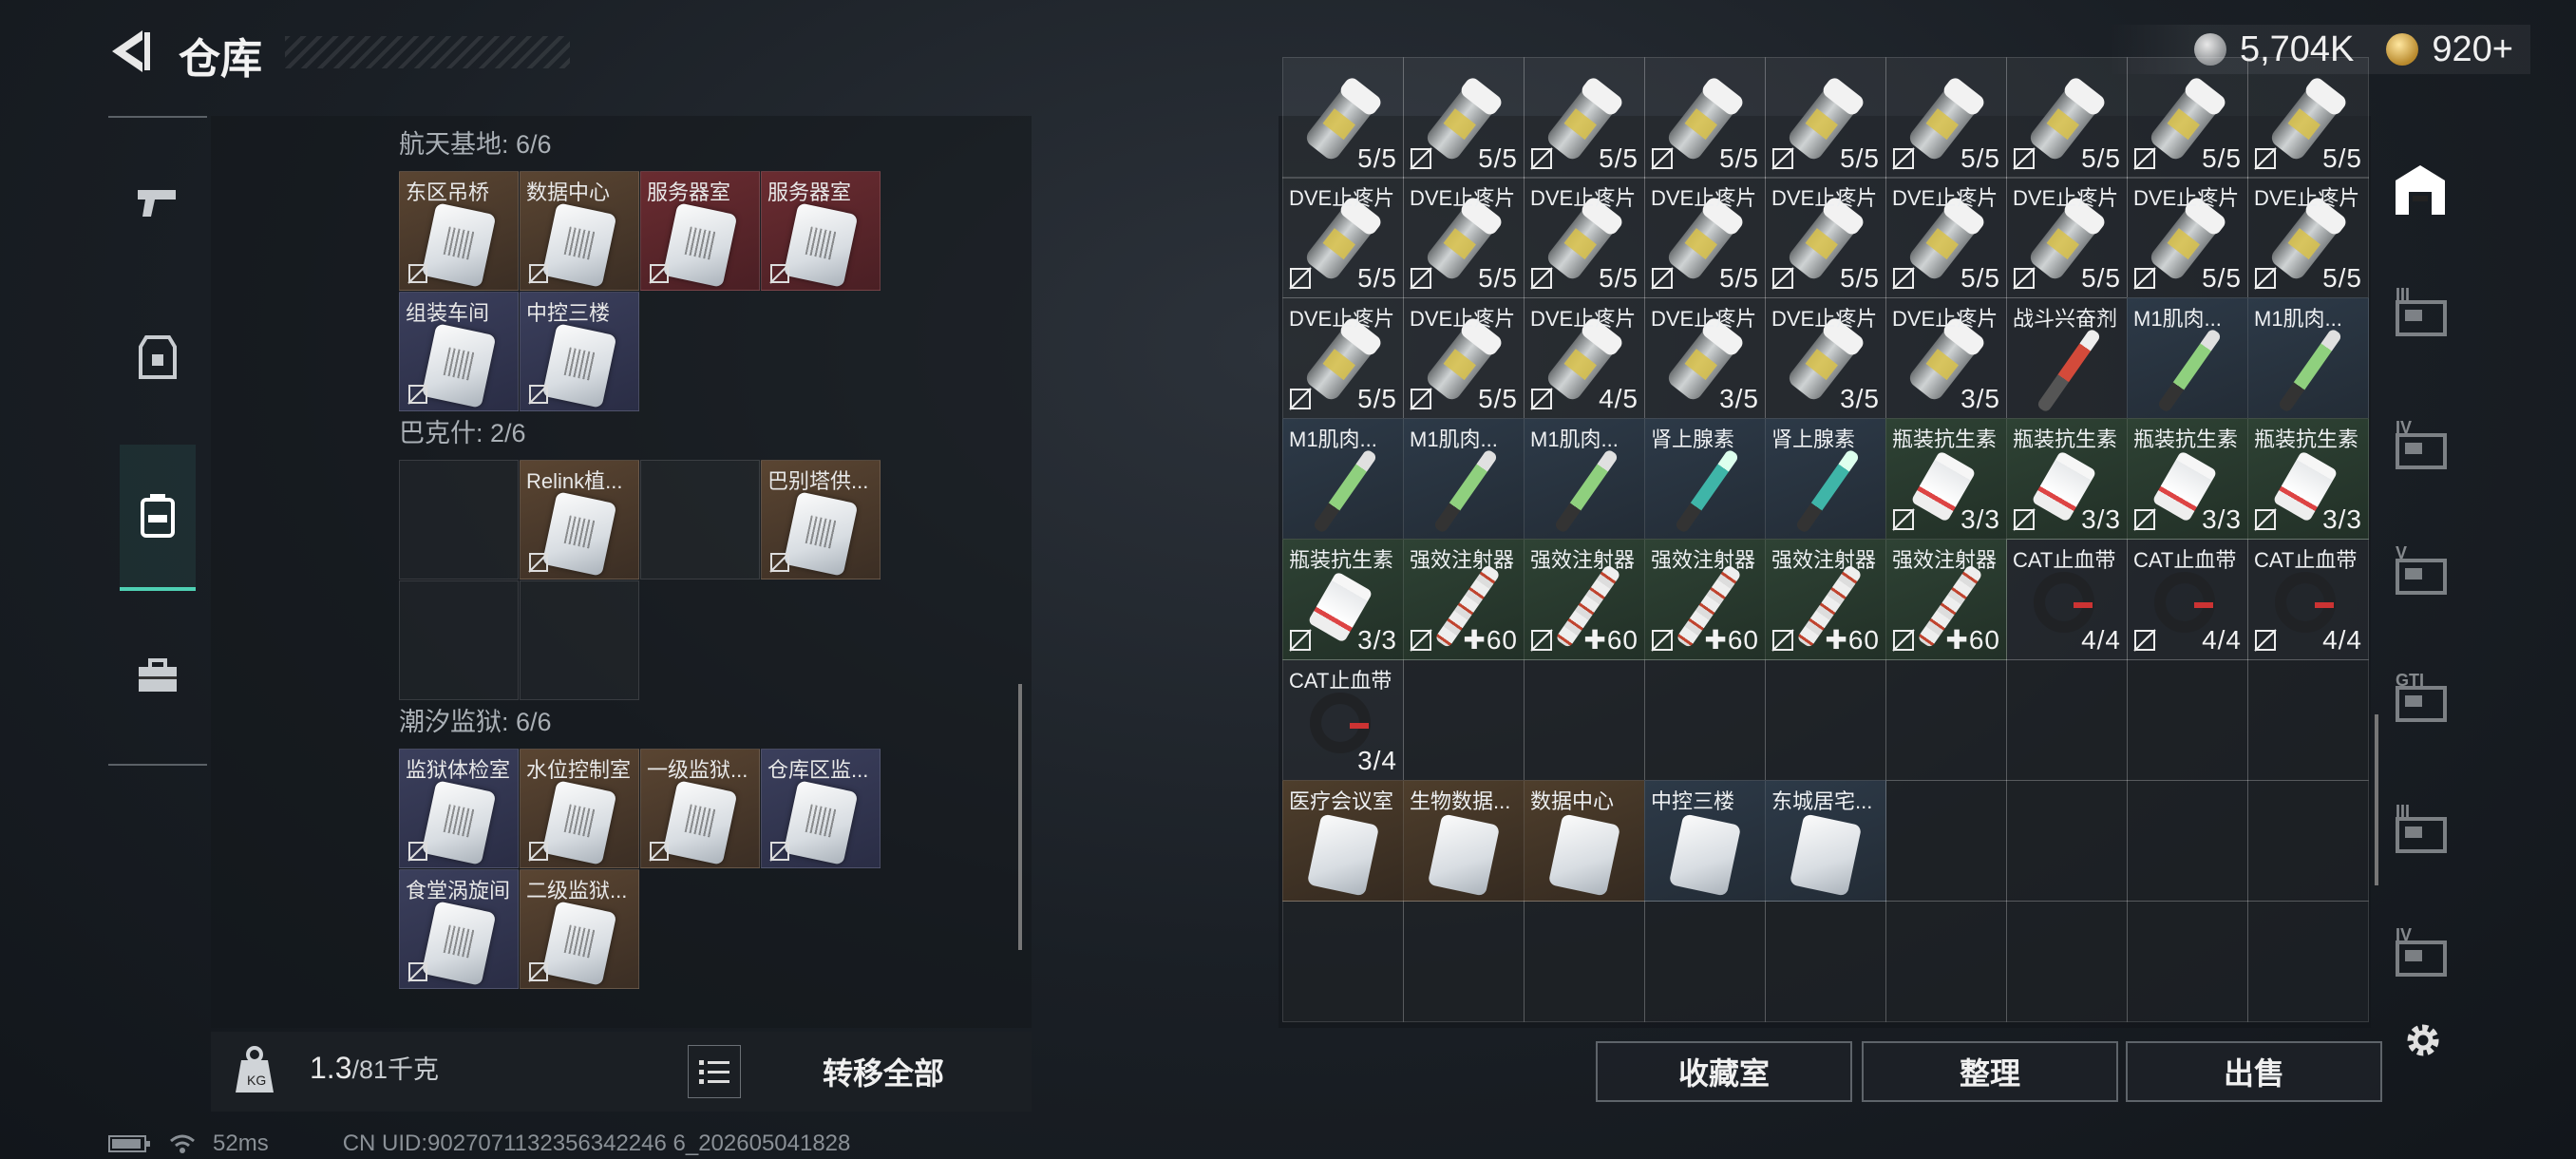  Describe the element at coordinates (579, 808) in the screenshot. I see `key-card-item: 水位控制室` at that location.